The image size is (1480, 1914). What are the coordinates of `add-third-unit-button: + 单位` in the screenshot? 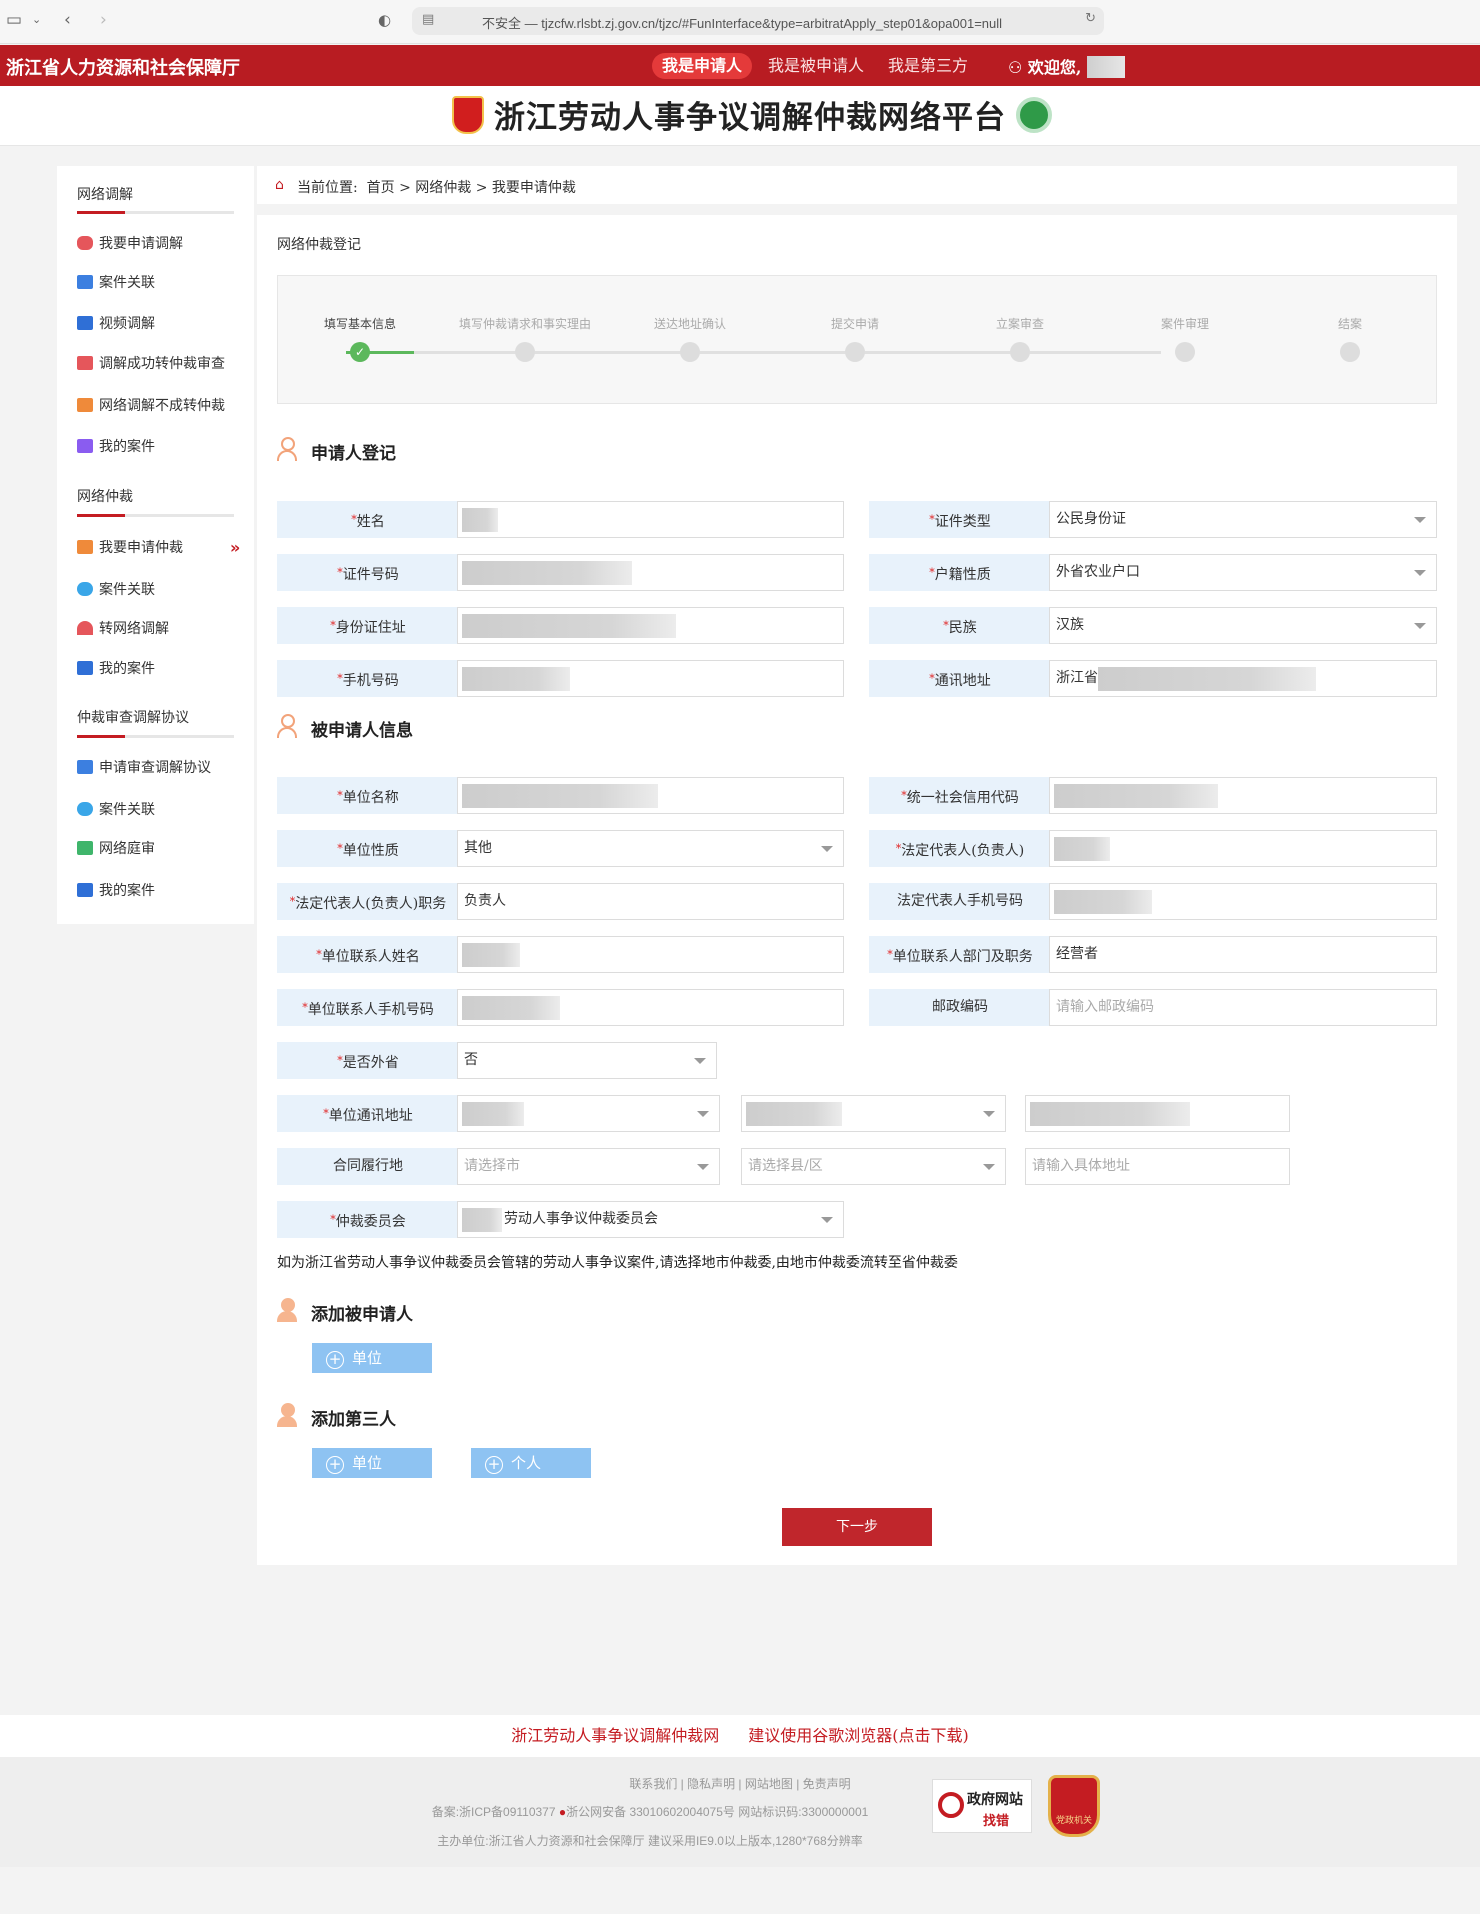 It's located at (372, 1463).